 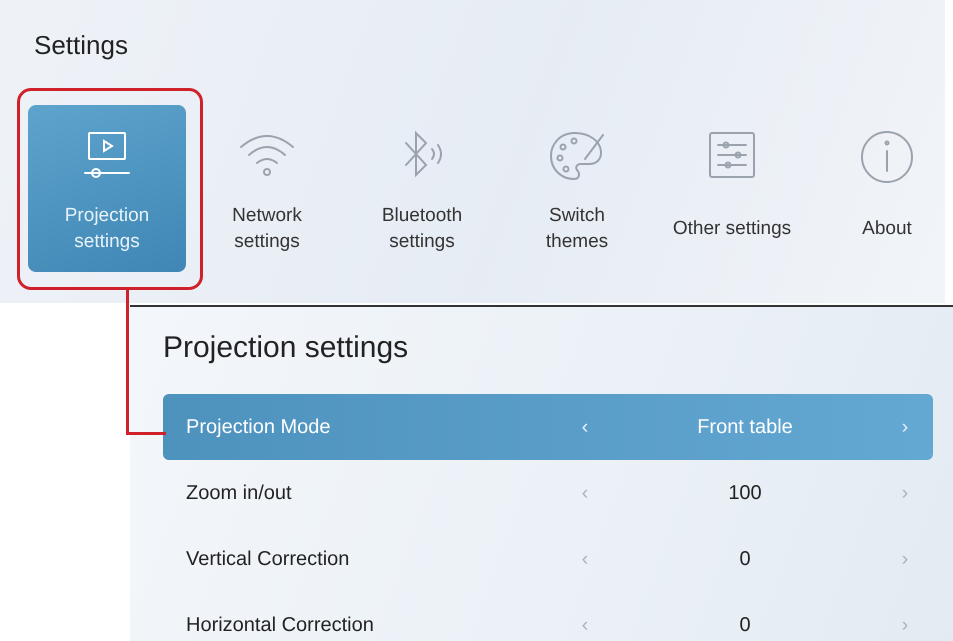 What do you see at coordinates (107, 229) in the screenshot?
I see `tile-label: Projection settings` at bounding box center [107, 229].